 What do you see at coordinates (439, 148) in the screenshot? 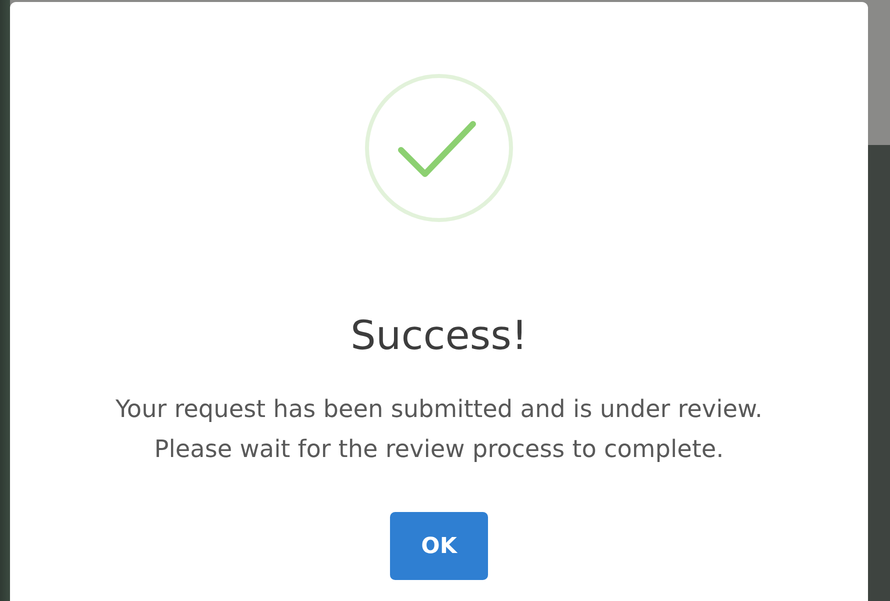
I see `success-check-icon` at bounding box center [439, 148].